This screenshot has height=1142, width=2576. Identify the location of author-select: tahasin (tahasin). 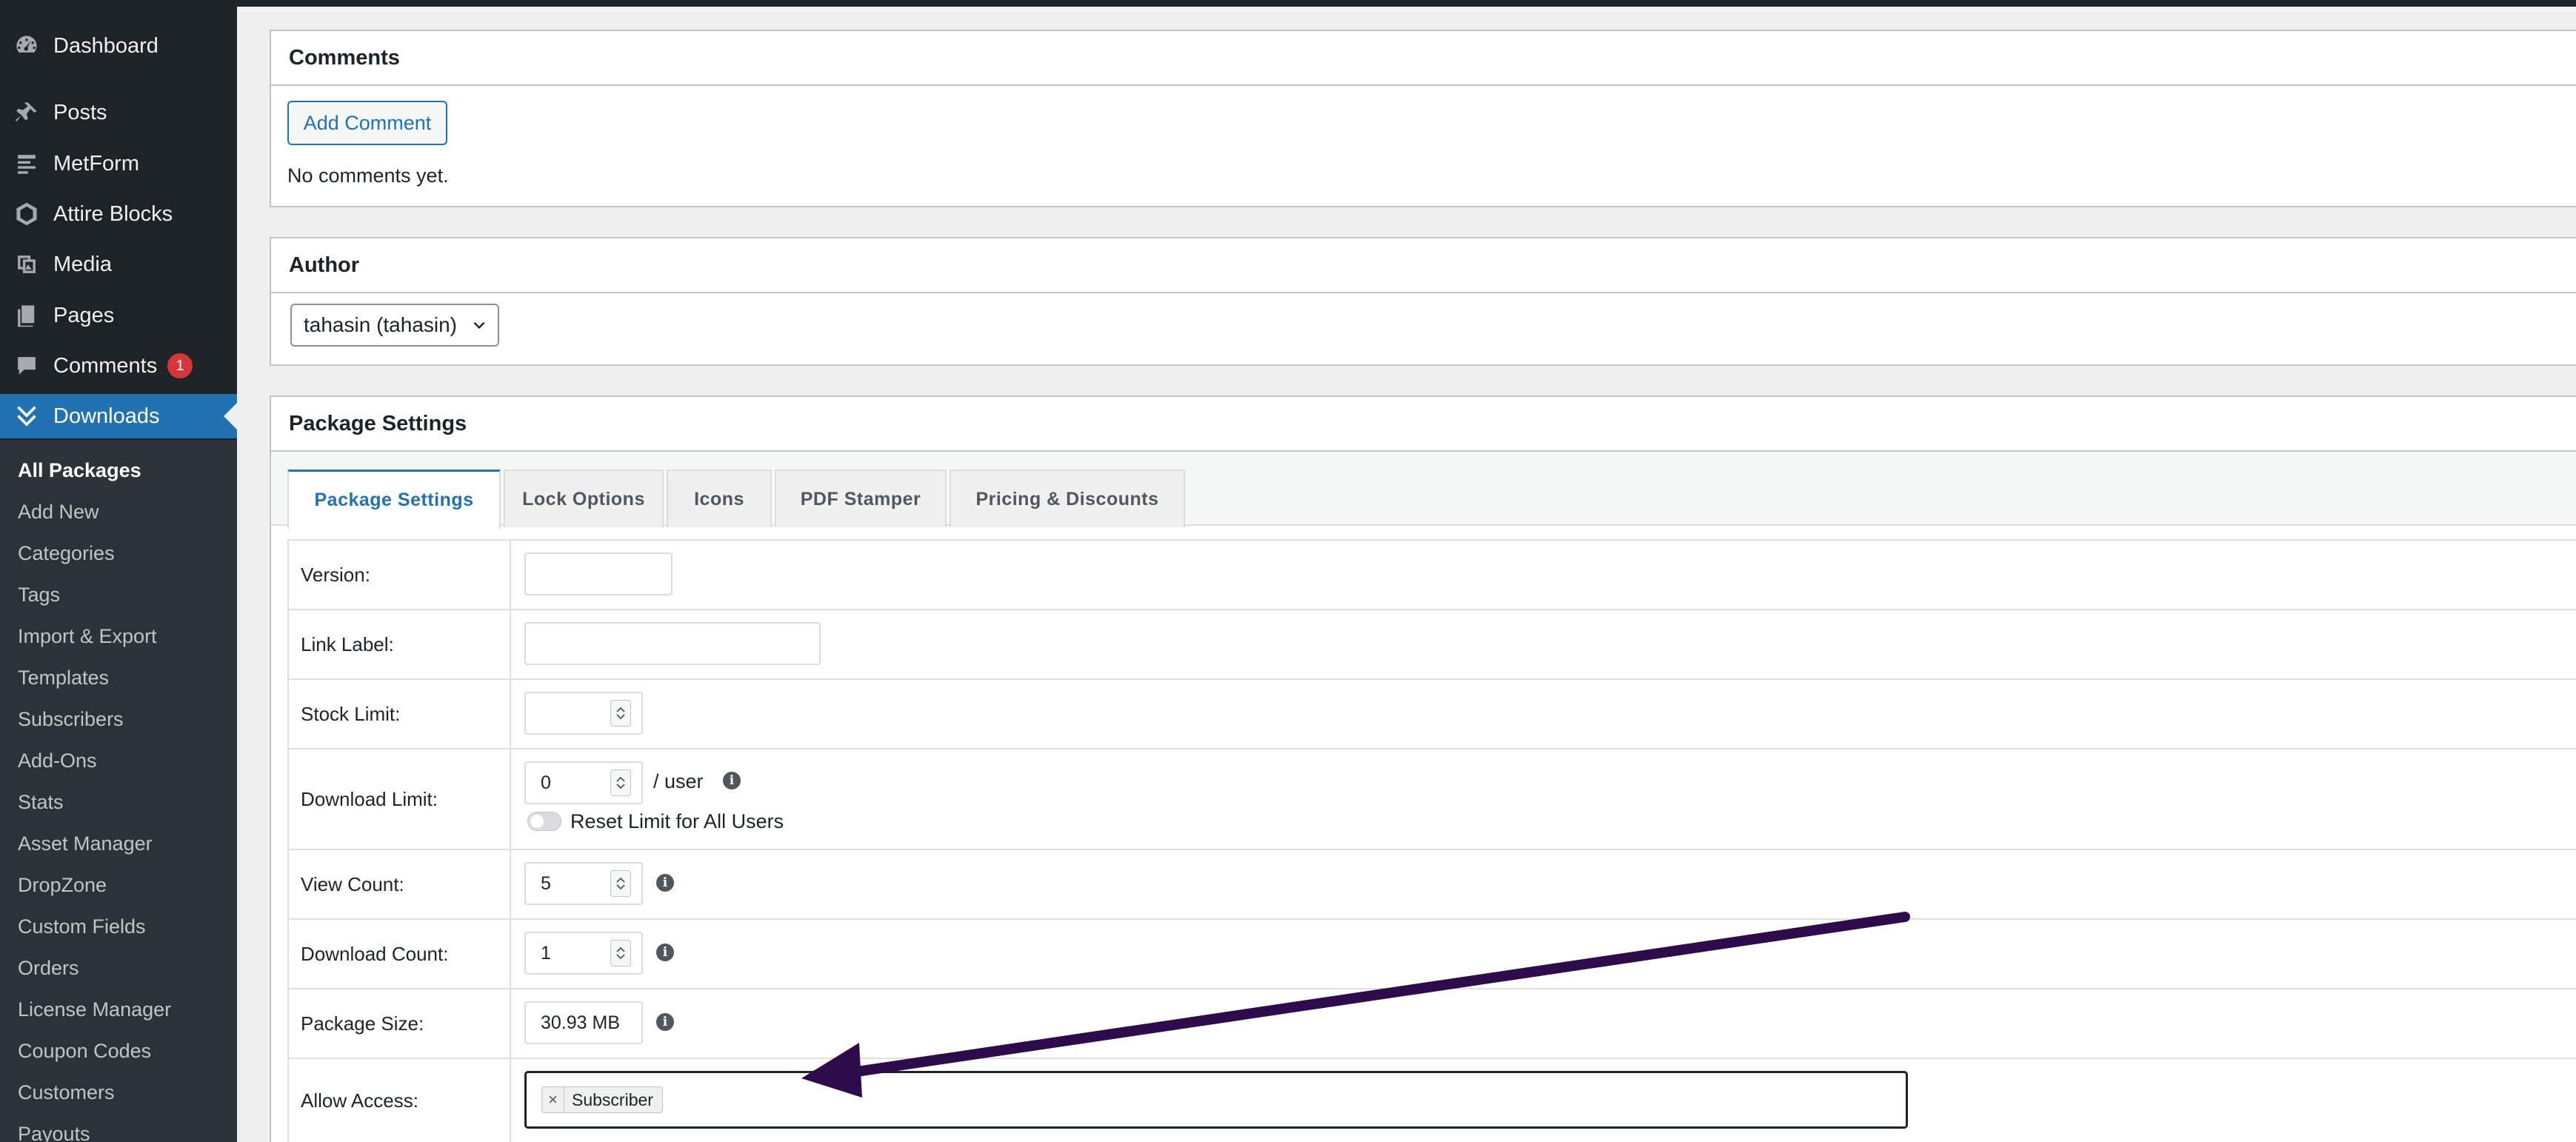
(394, 326).